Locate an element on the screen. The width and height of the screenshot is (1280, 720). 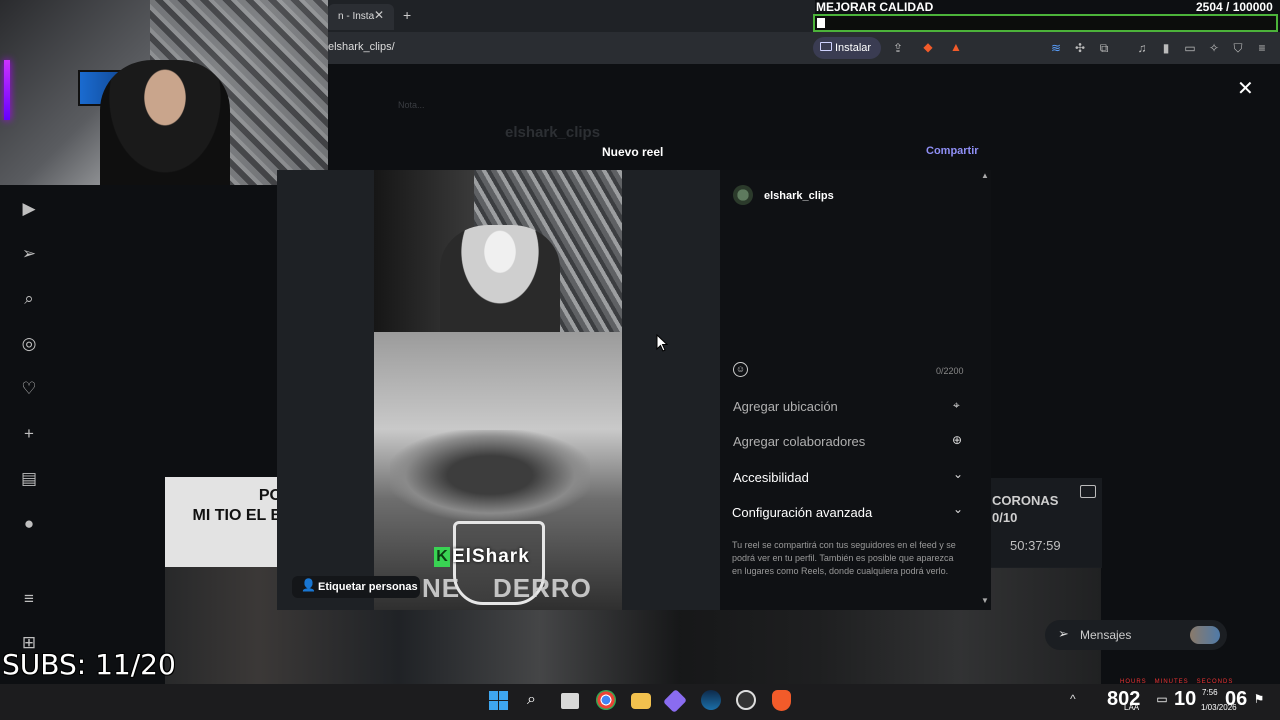
heart-icon: ♡ is located at coordinates (29, 389).